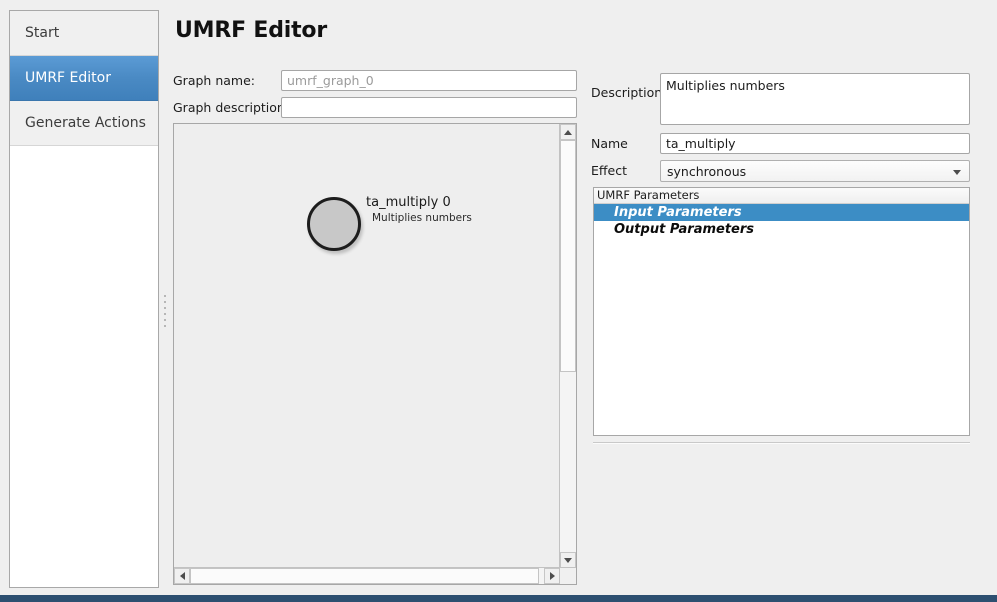  I want to click on scroll-up-button, so click(568, 132).